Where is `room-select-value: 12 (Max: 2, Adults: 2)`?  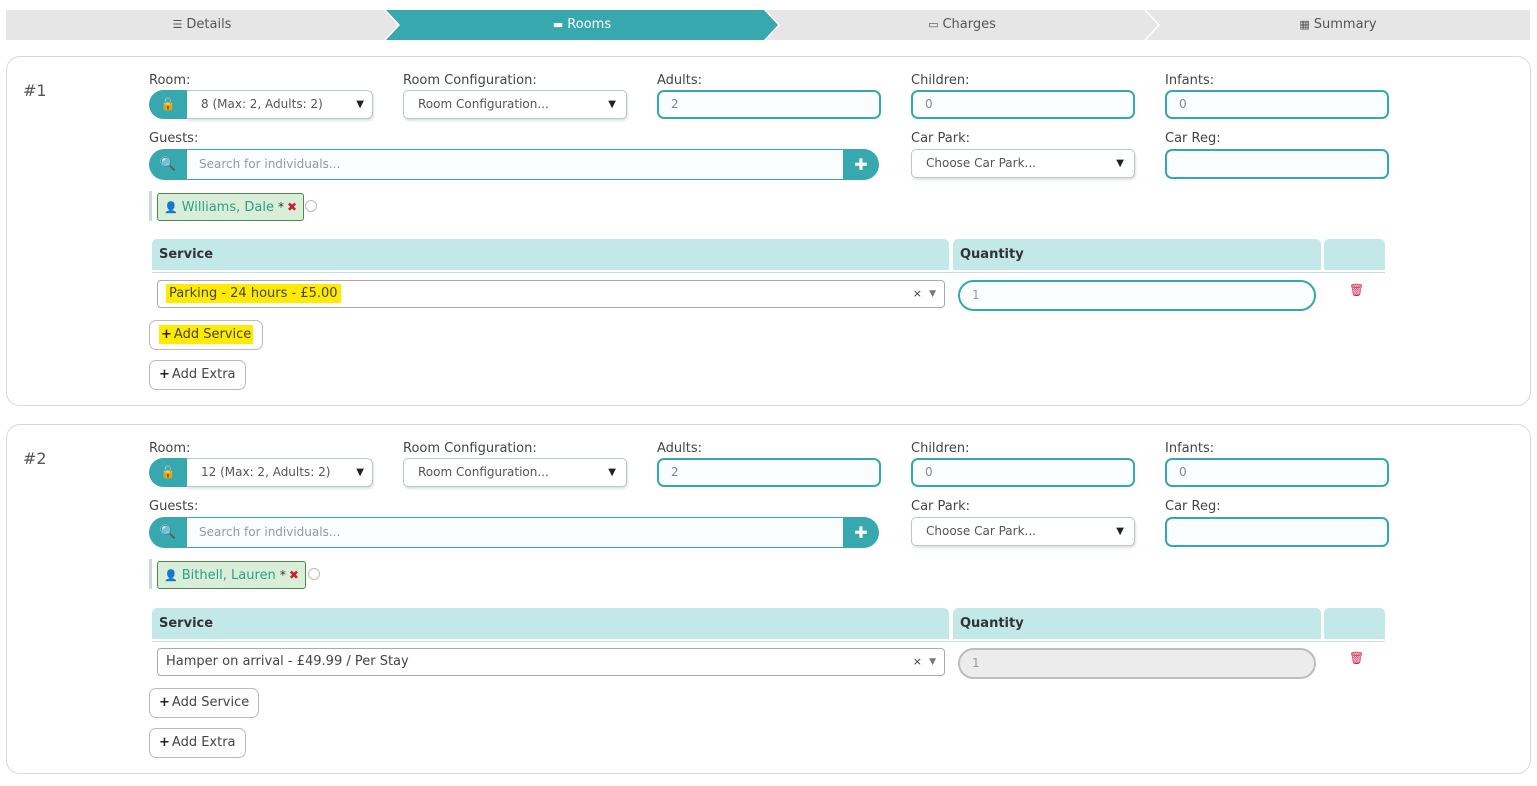
room-select-value: 12 (Max: 2, Adults: 2) is located at coordinates (266, 472).